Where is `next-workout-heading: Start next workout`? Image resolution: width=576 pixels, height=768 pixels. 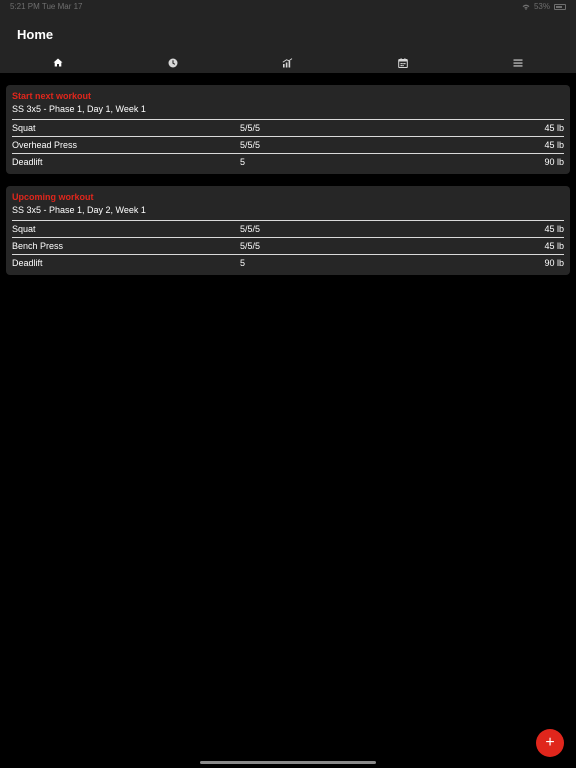 next-workout-heading: Start next workout is located at coordinates (51, 96).